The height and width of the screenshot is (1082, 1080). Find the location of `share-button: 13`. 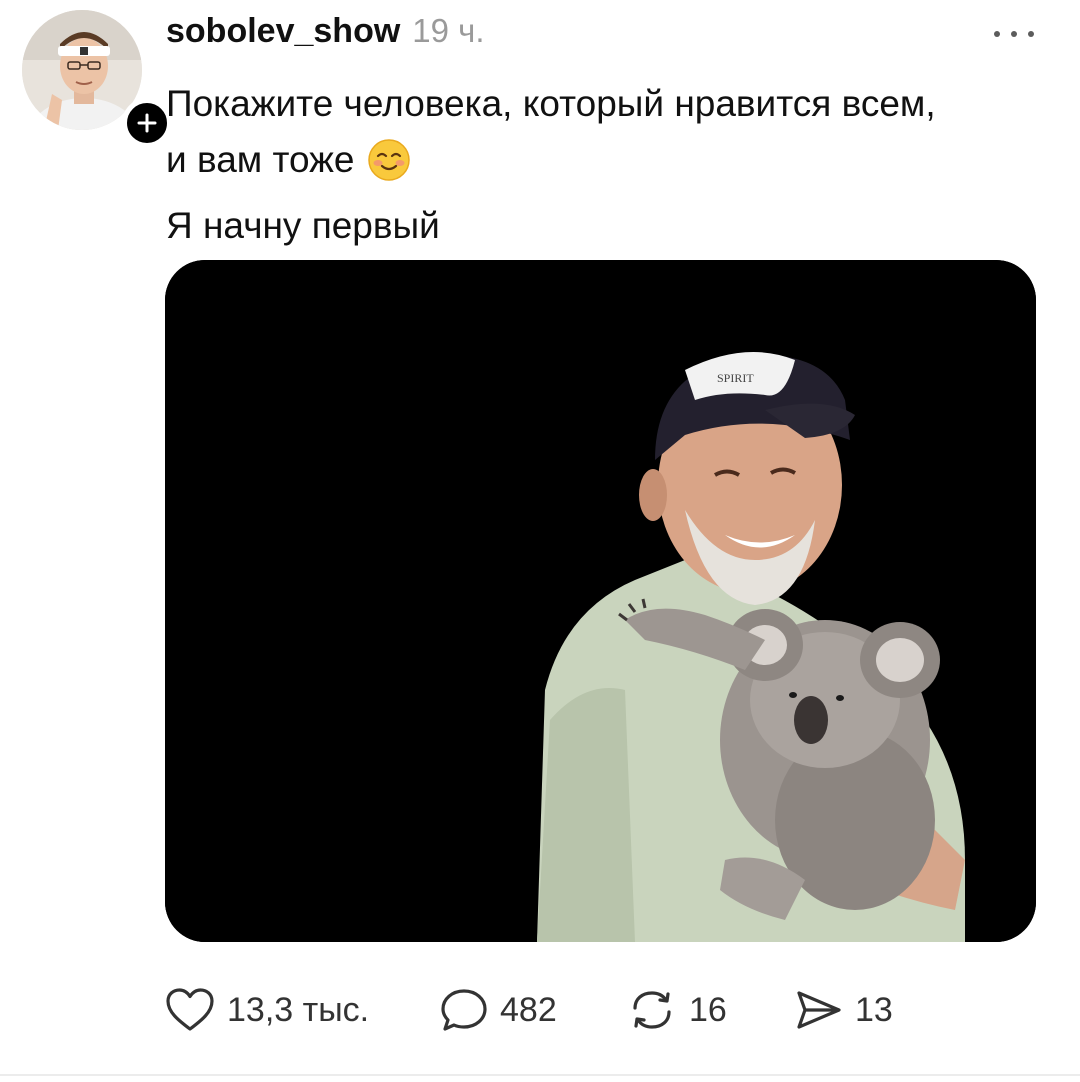

share-button: 13 is located at coordinates (844, 1010).